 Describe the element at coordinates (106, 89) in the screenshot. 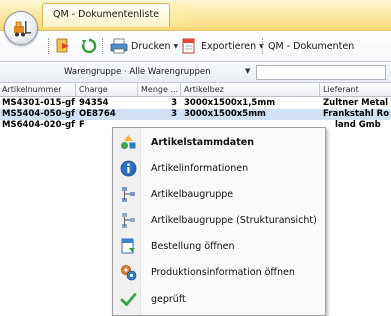

I see `column-header-charge: Charge` at that location.